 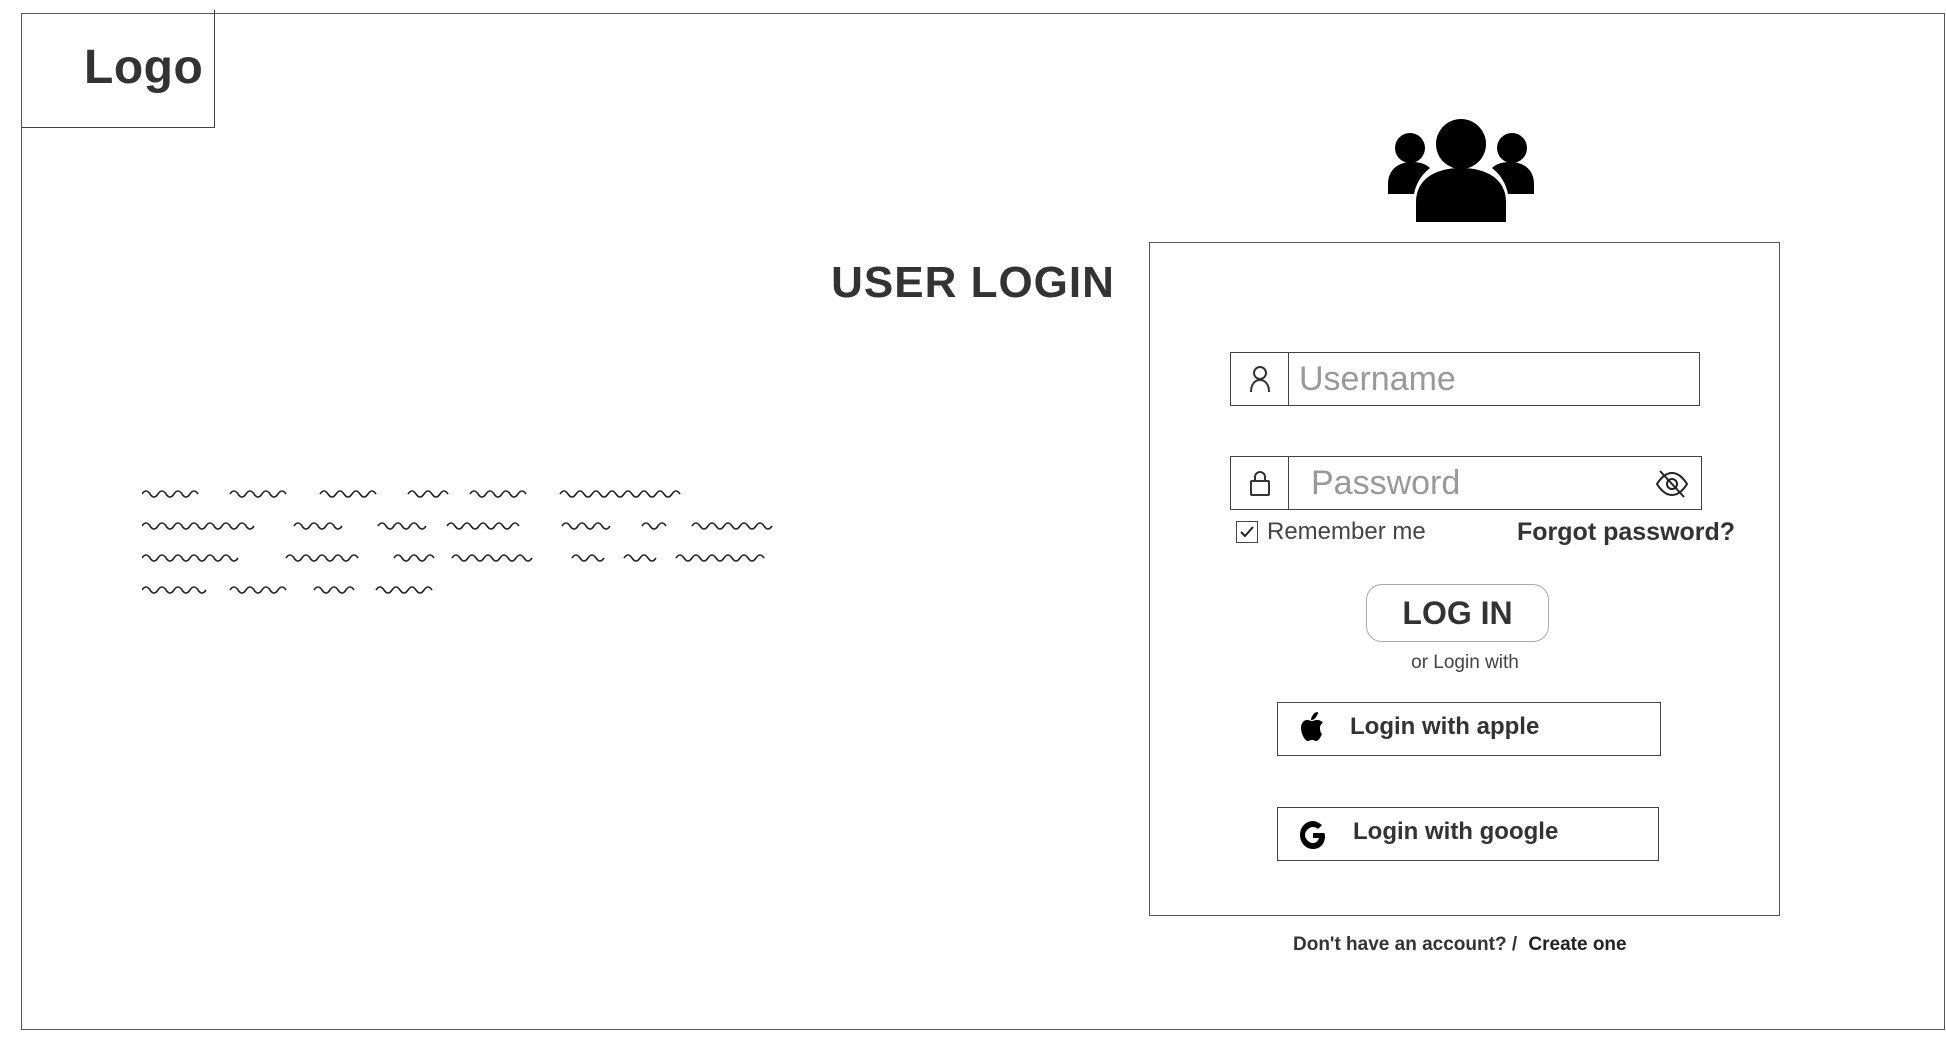 I want to click on password-field, so click(x=1466, y=483).